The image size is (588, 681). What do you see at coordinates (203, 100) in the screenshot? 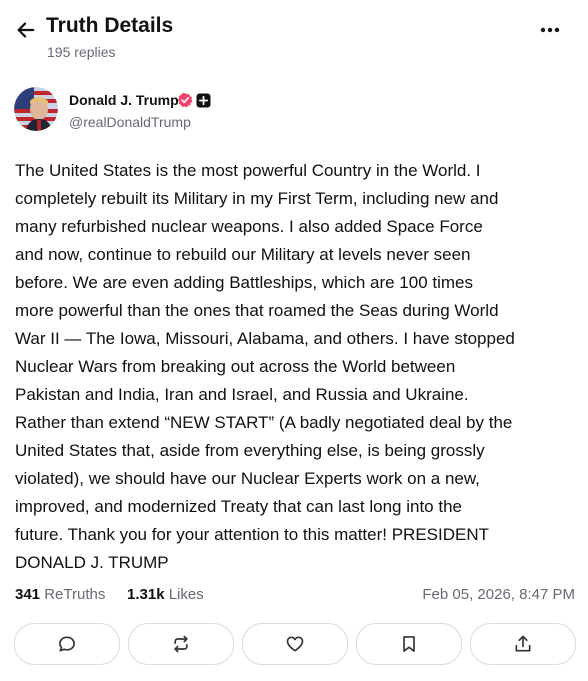
I see `plus-badge-icon` at bounding box center [203, 100].